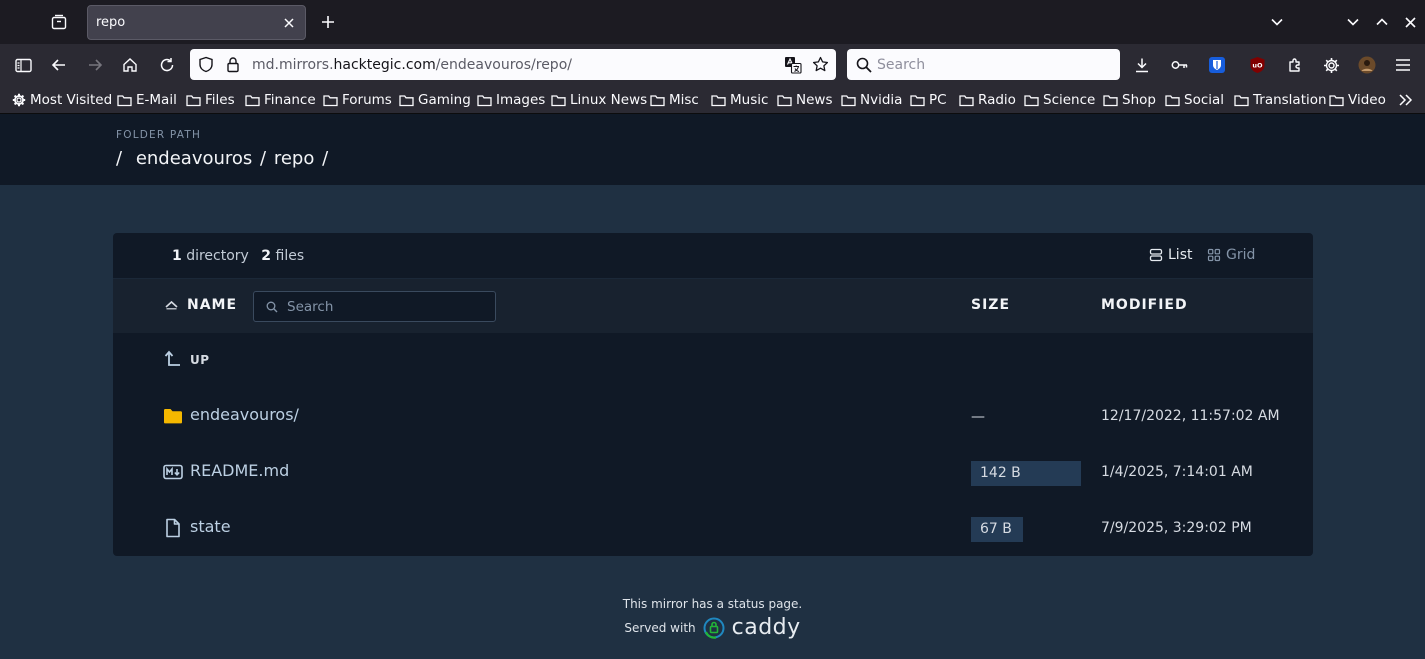 Image resolution: width=1425 pixels, height=659 pixels. What do you see at coordinates (1139, 100) in the screenshot?
I see `bookmark-label: Shop` at bounding box center [1139, 100].